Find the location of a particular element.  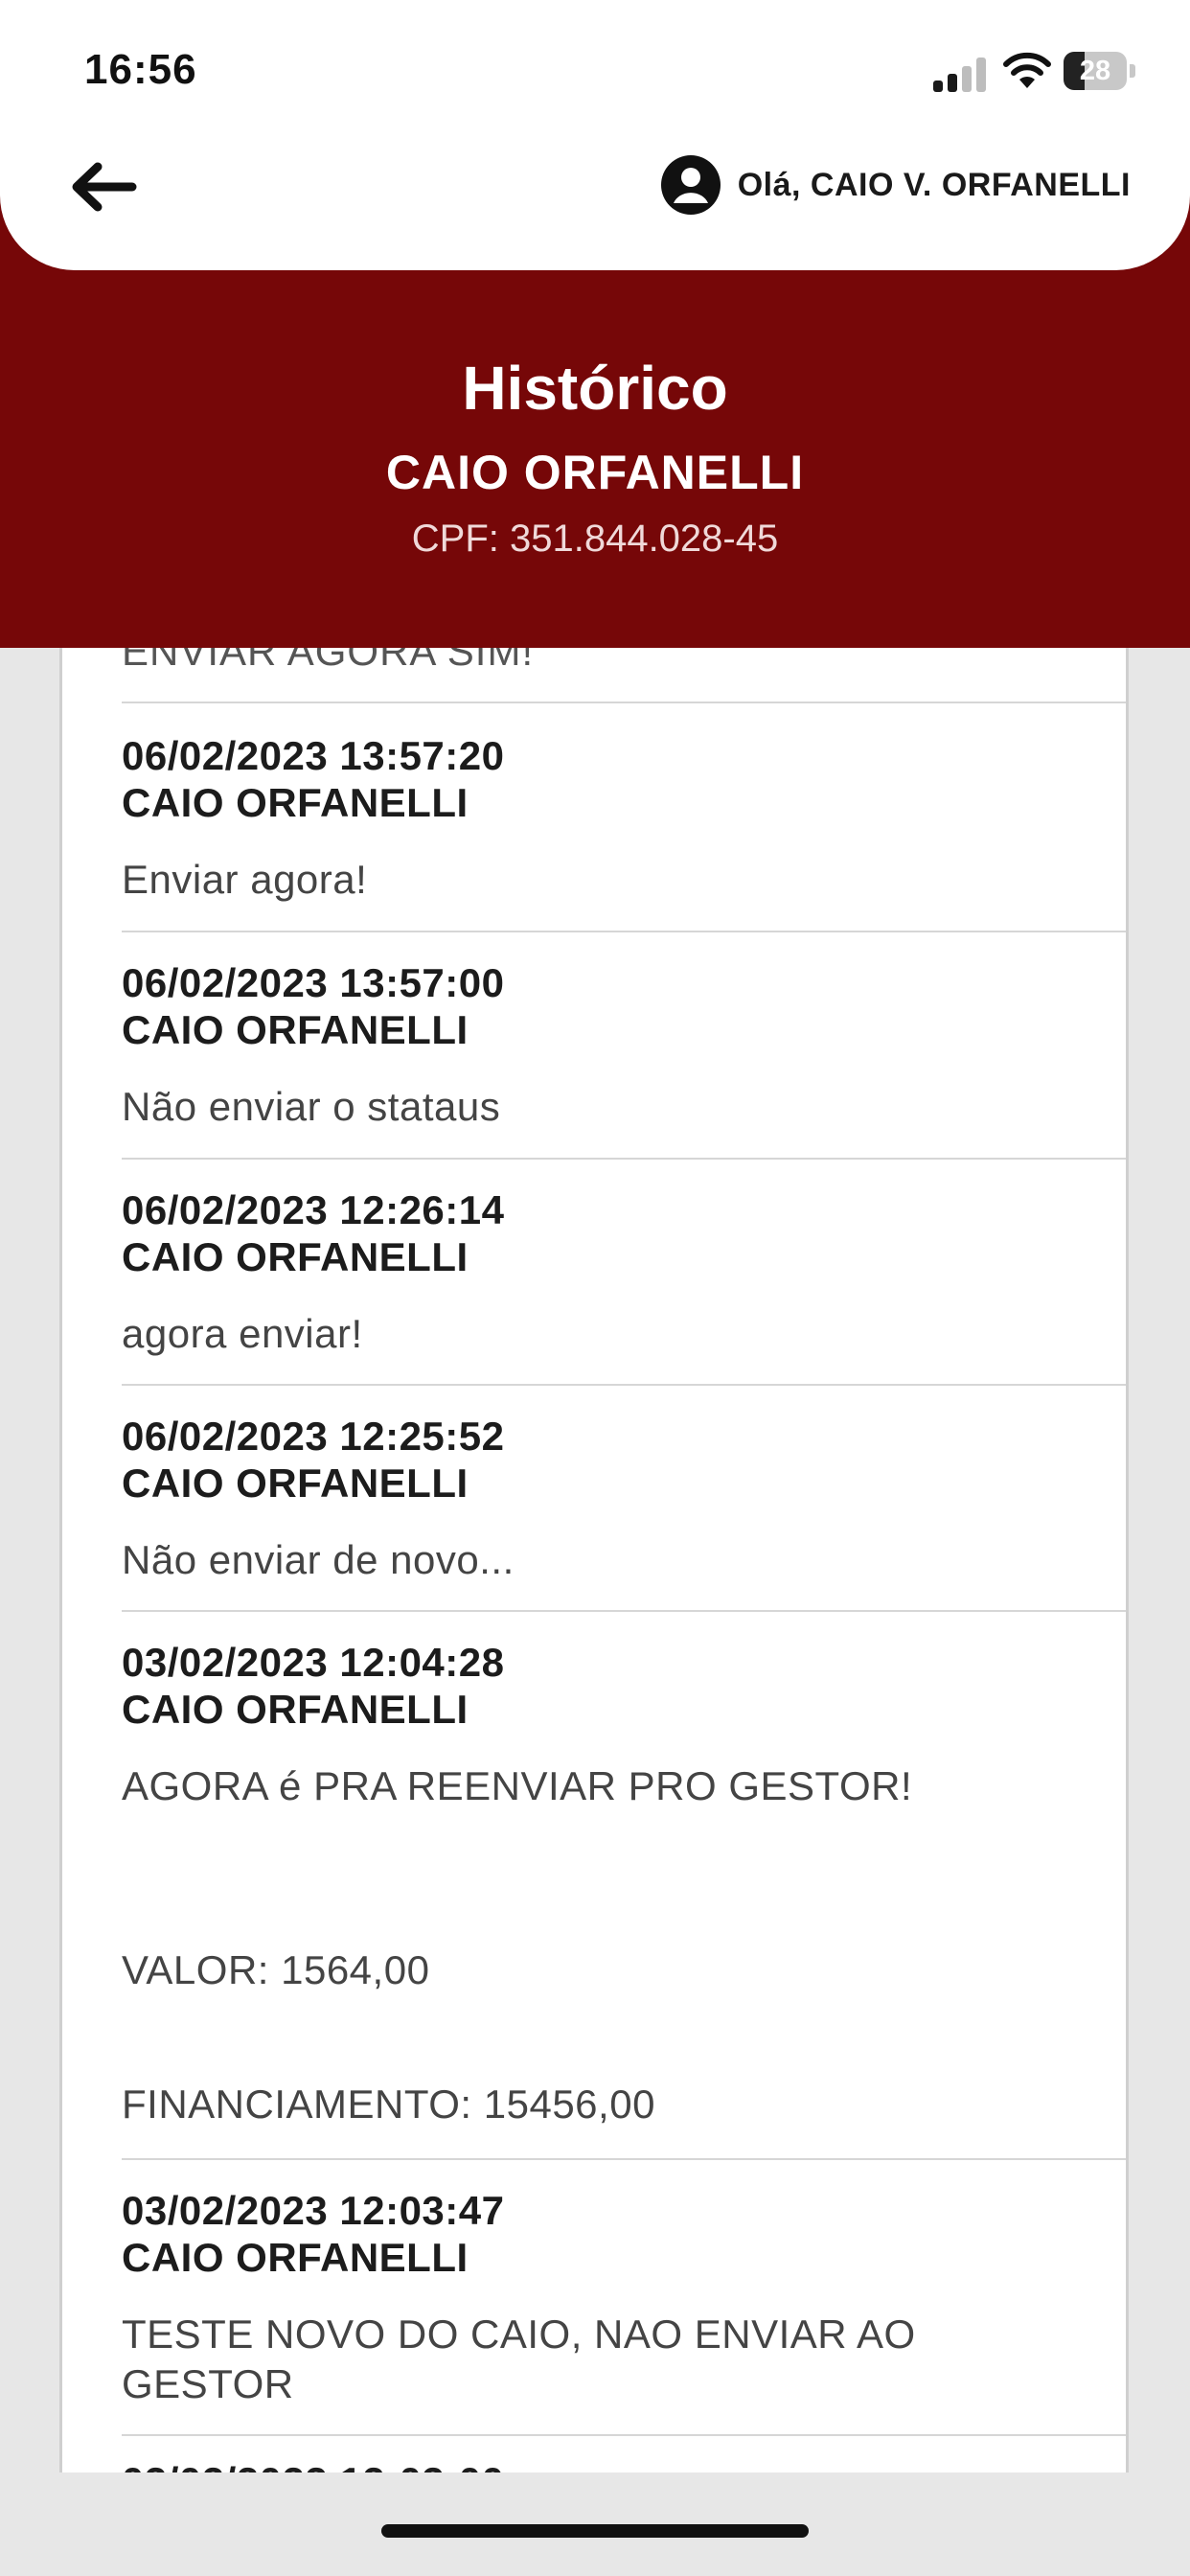

entry-message: AGORA é PRA REENVIAR PRO GESTOR! is located at coordinates (517, 1786).